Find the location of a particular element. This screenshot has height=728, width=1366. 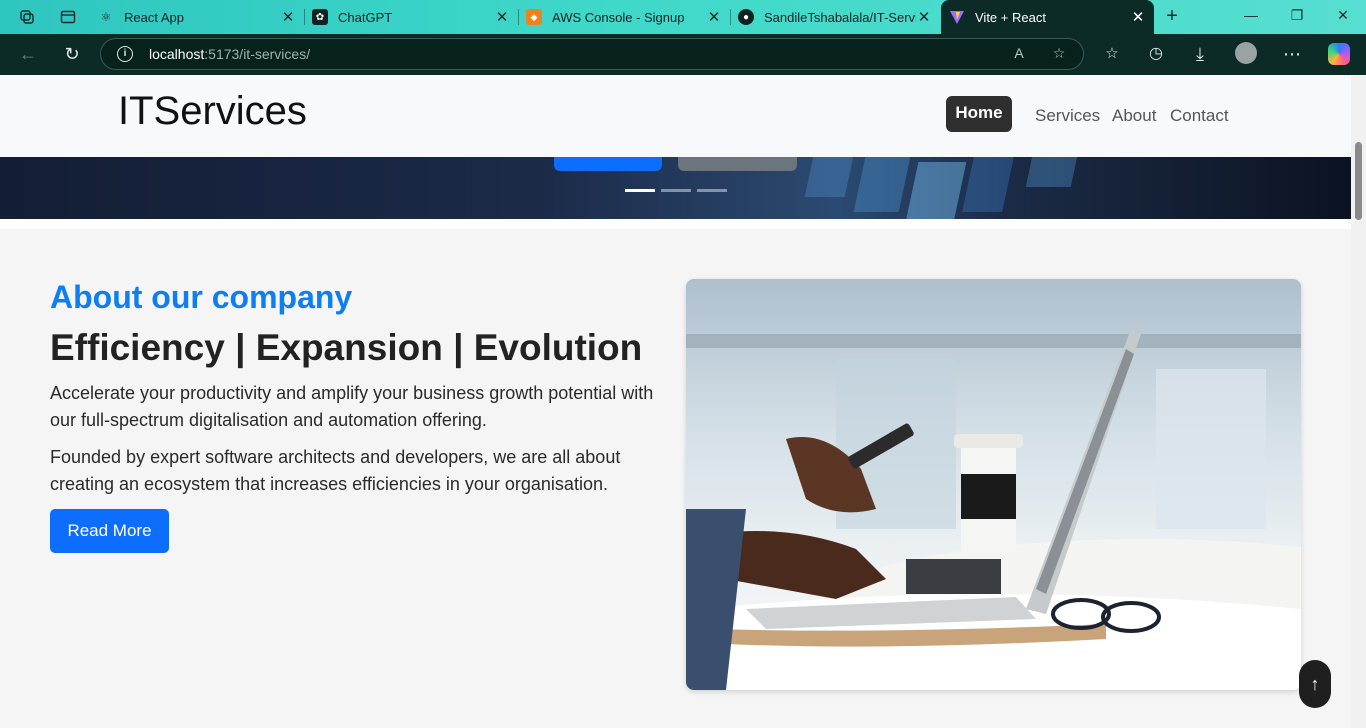

restore-icon: ❐ is located at coordinates (1297, 17).